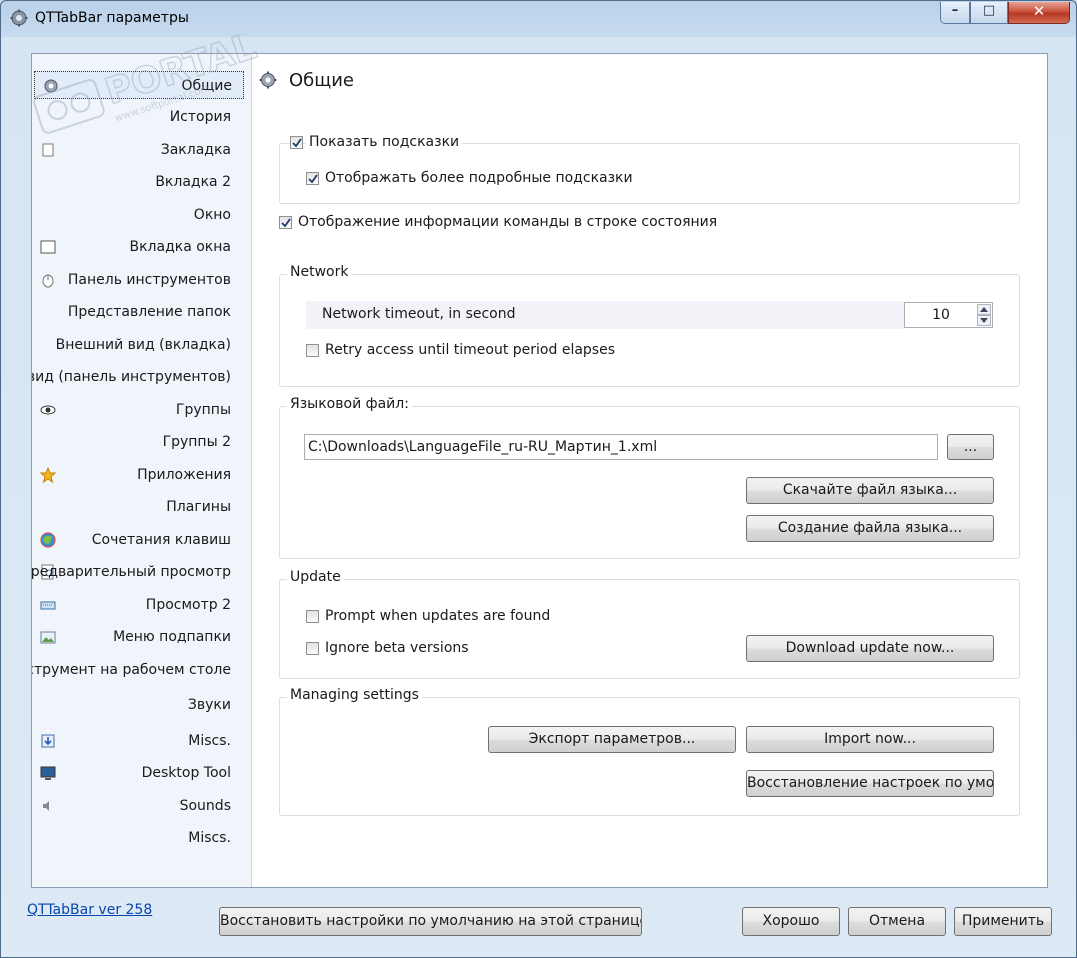  I want to click on sidebar-item: й вид (панель инструментов), so click(141, 377).